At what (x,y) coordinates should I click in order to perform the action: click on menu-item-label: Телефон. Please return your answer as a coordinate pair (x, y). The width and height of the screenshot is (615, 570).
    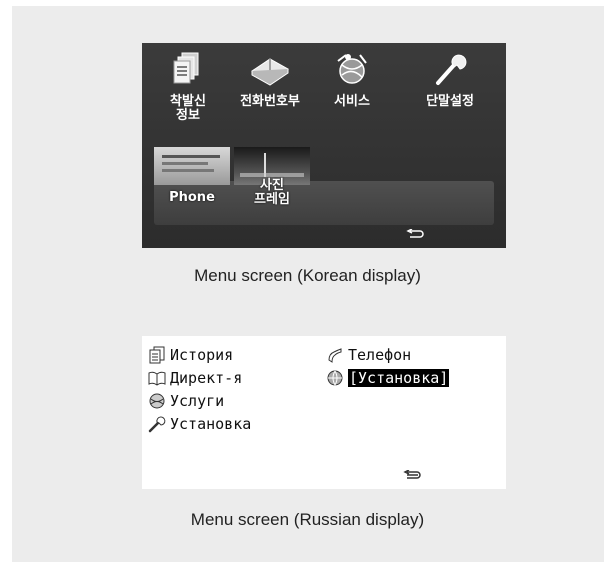
    Looking at the image, I should click on (380, 355).